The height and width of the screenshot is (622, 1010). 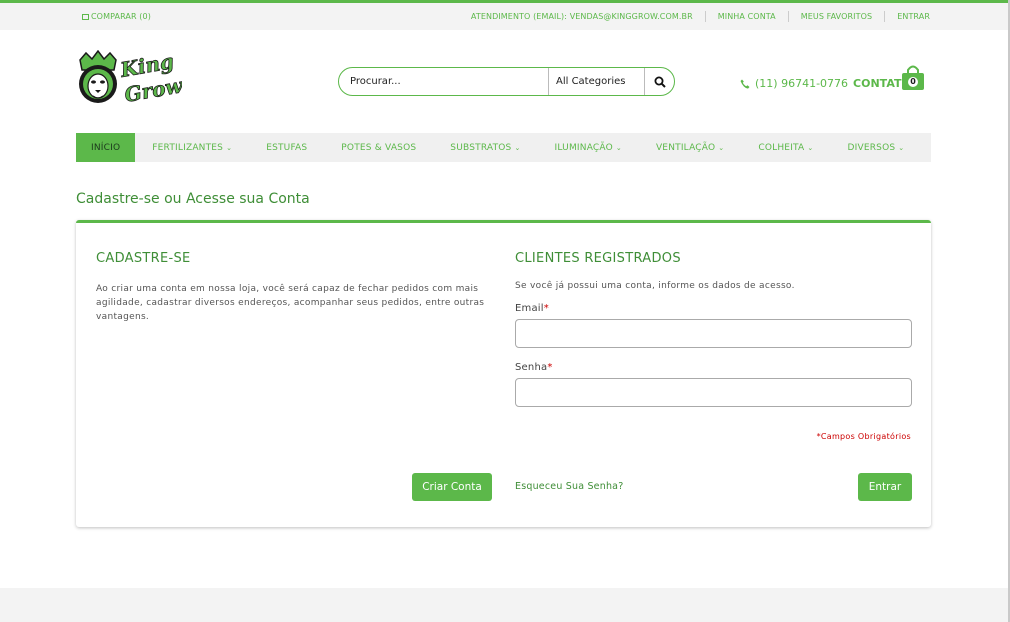 I want to click on nav-item-label: INÍCIO, so click(x=106, y=147).